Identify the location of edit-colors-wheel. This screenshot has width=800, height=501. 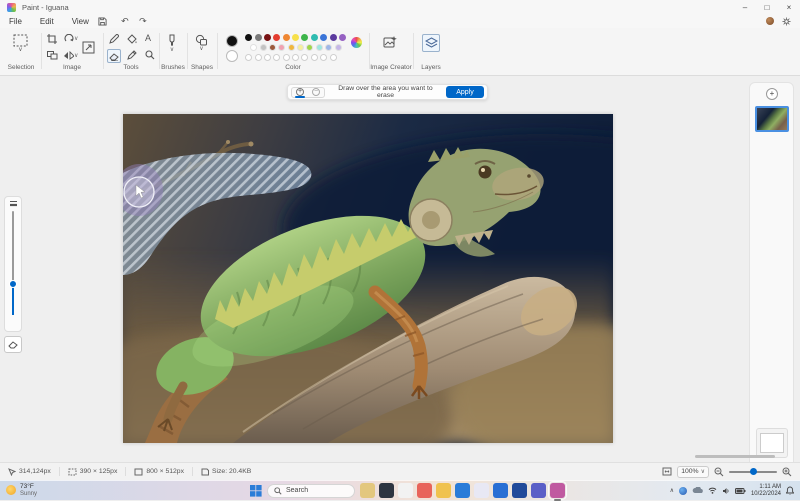
(356, 42).